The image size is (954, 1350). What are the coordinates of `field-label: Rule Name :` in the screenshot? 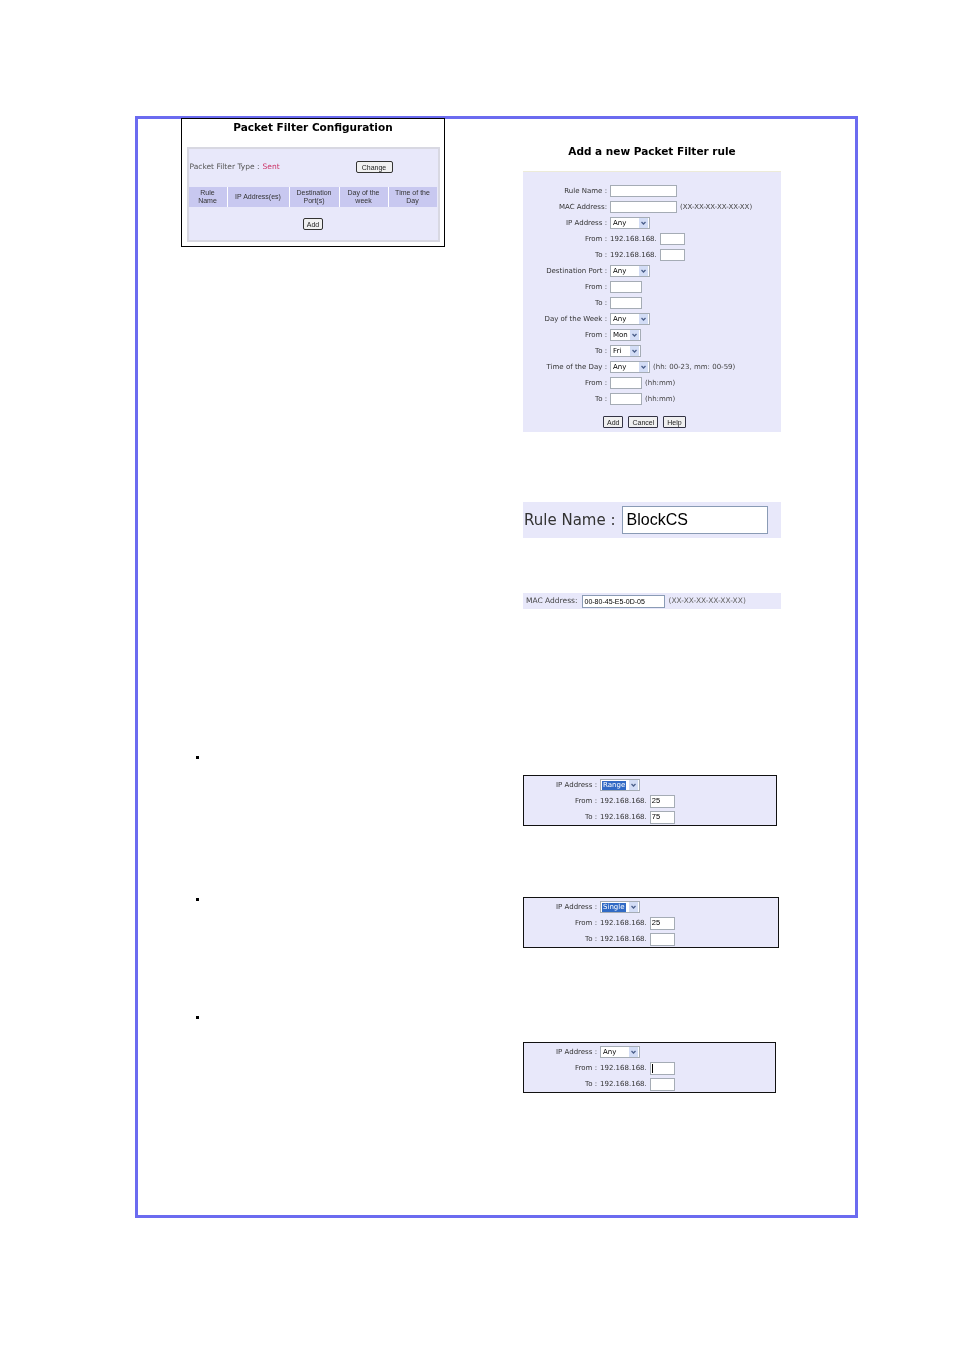 It's located at (570, 520).